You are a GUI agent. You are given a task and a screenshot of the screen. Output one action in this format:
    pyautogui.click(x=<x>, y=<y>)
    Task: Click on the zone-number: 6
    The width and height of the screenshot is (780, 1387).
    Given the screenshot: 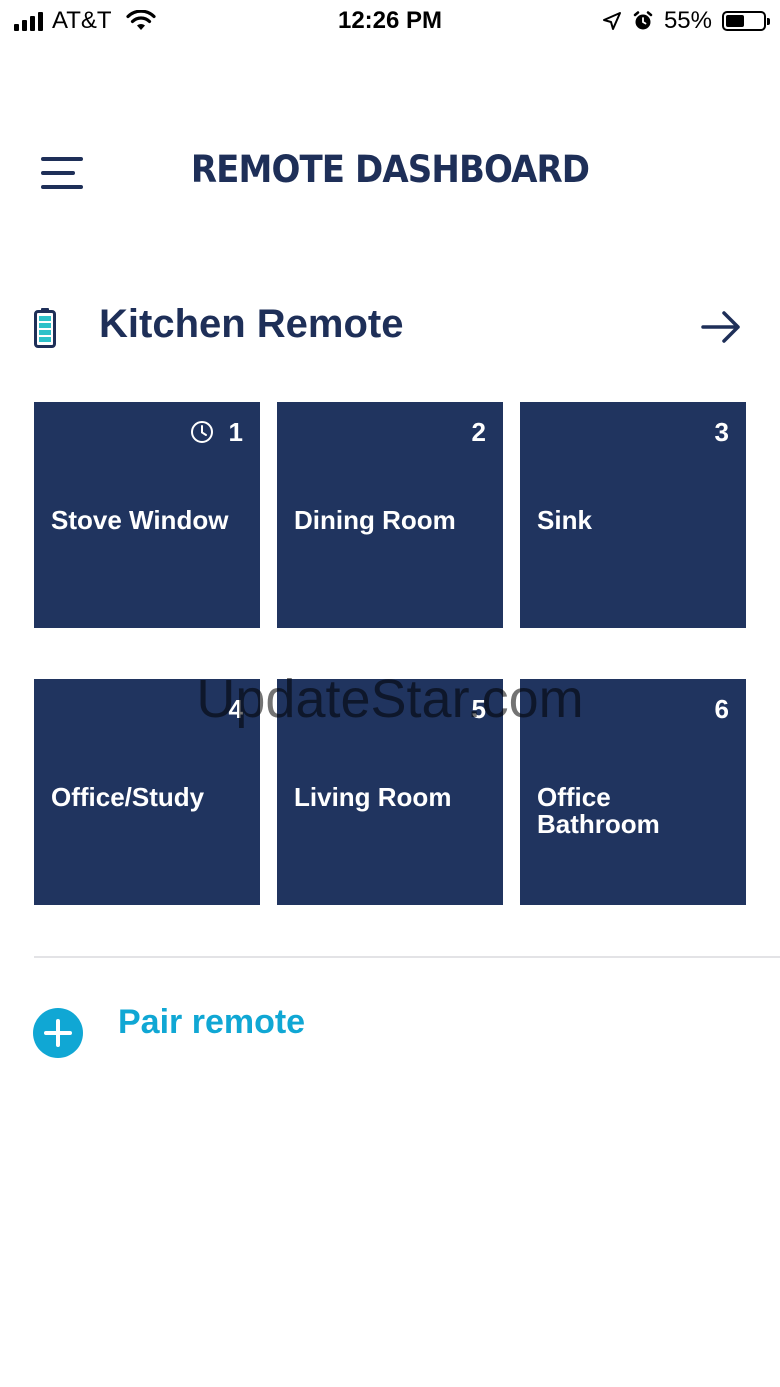 What is the action you would take?
    pyautogui.click(x=721, y=709)
    